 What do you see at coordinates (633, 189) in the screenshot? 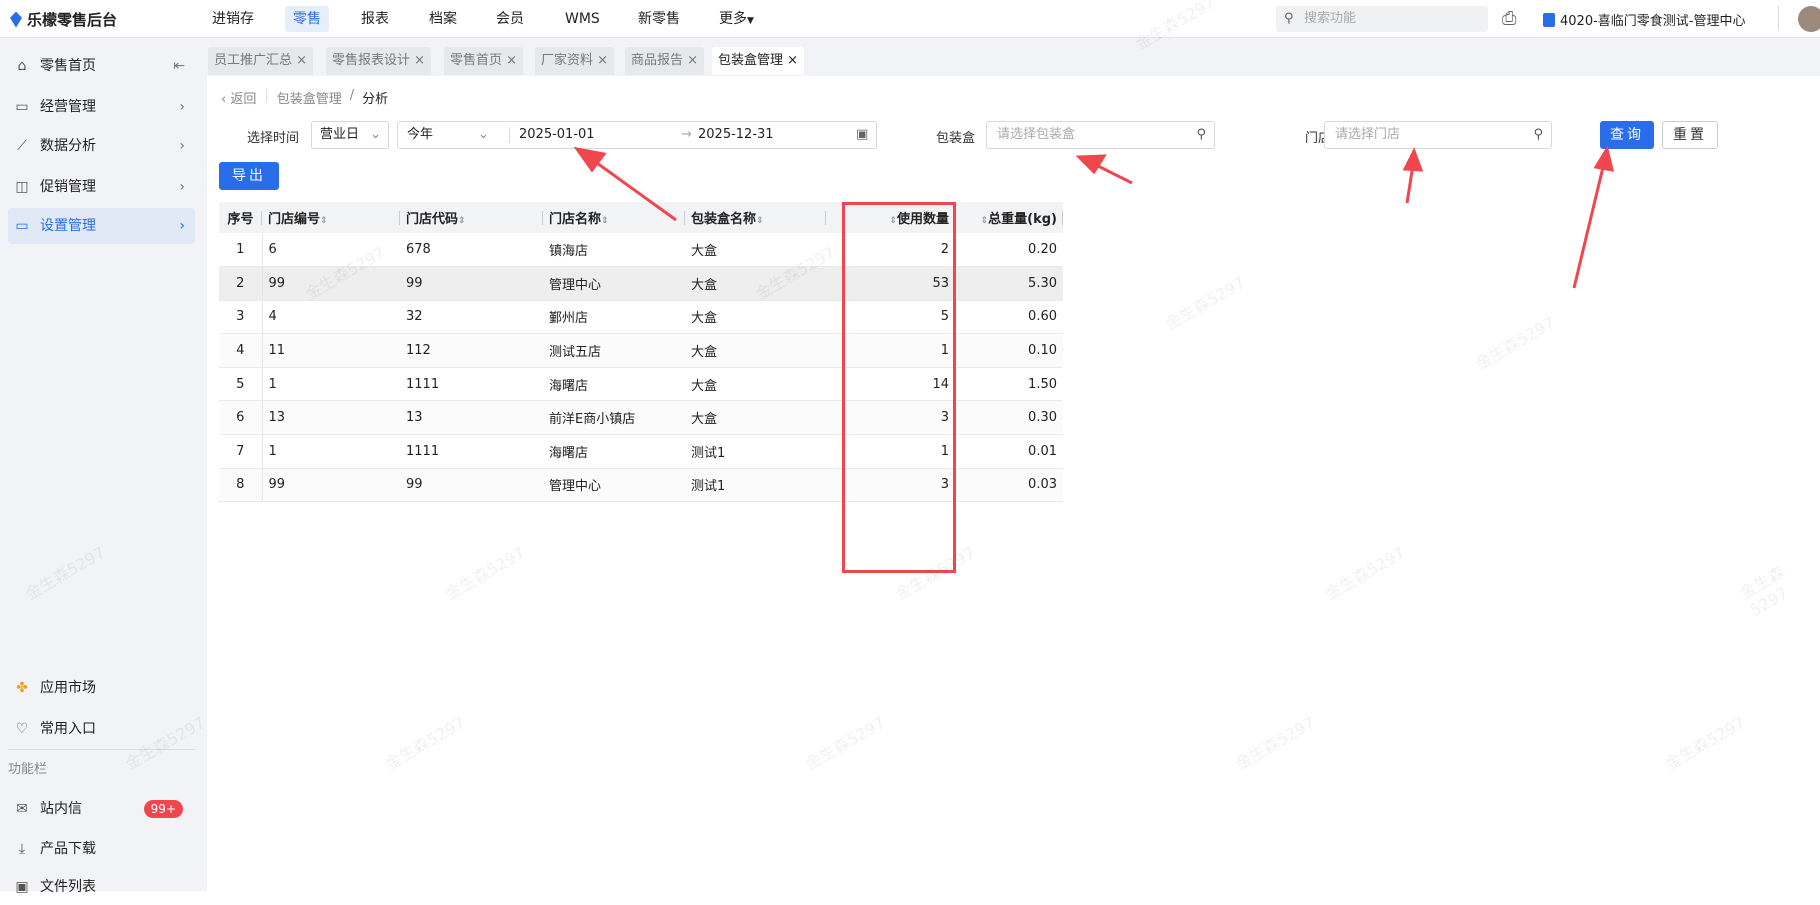
I see `arrow-date` at bounding box center [633, 189].